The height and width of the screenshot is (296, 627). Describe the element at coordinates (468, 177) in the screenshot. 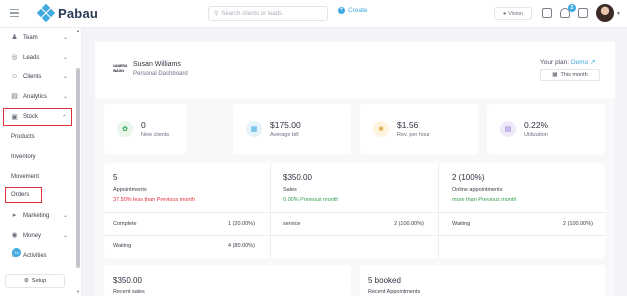

I see `online-appointments-value: 2 (100%)` at that location.